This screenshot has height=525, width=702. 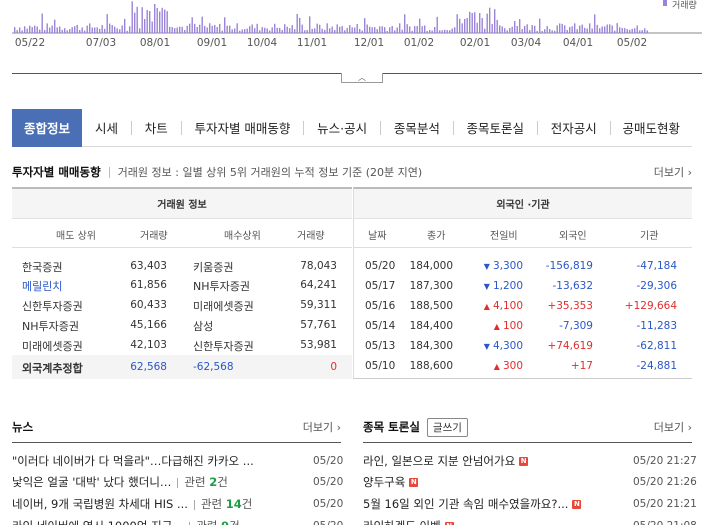 What do you see at coordinates (52, 306) in the screenshot?
I see `sell-broker-name: 신한투자증권` at bounding box center [52, 306].